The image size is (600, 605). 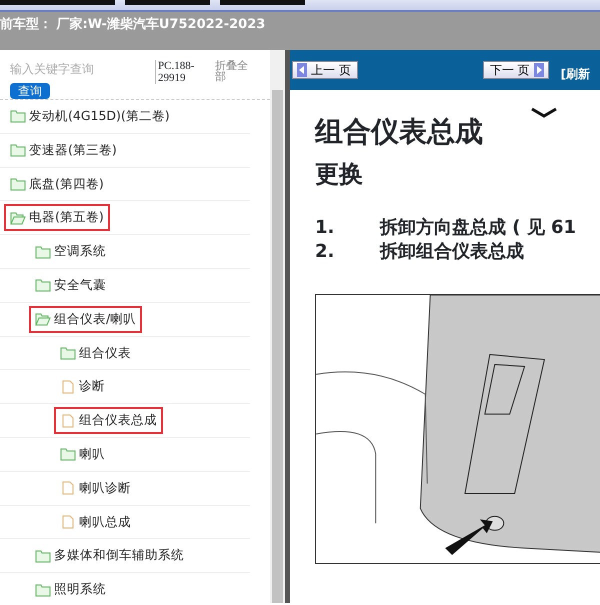 What do you see at coordinates (515, 70) in the screenshot?
I see `next-page-button: 下一 页` at bounding box center [515, 70].